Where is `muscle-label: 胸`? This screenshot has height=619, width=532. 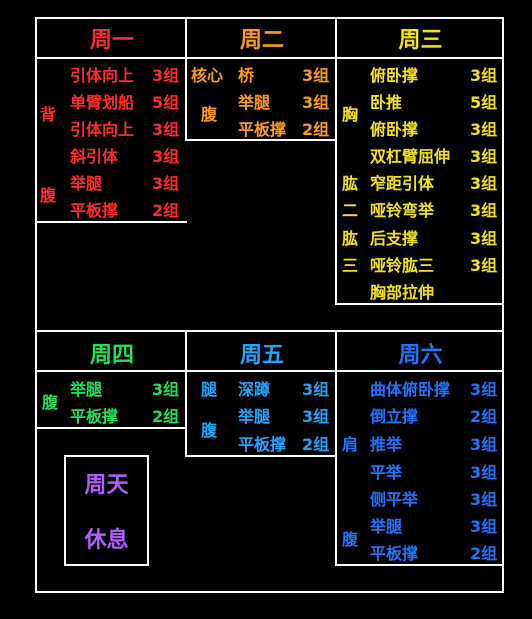 muscle-label: 胸 is located at coordinates (350, 114).